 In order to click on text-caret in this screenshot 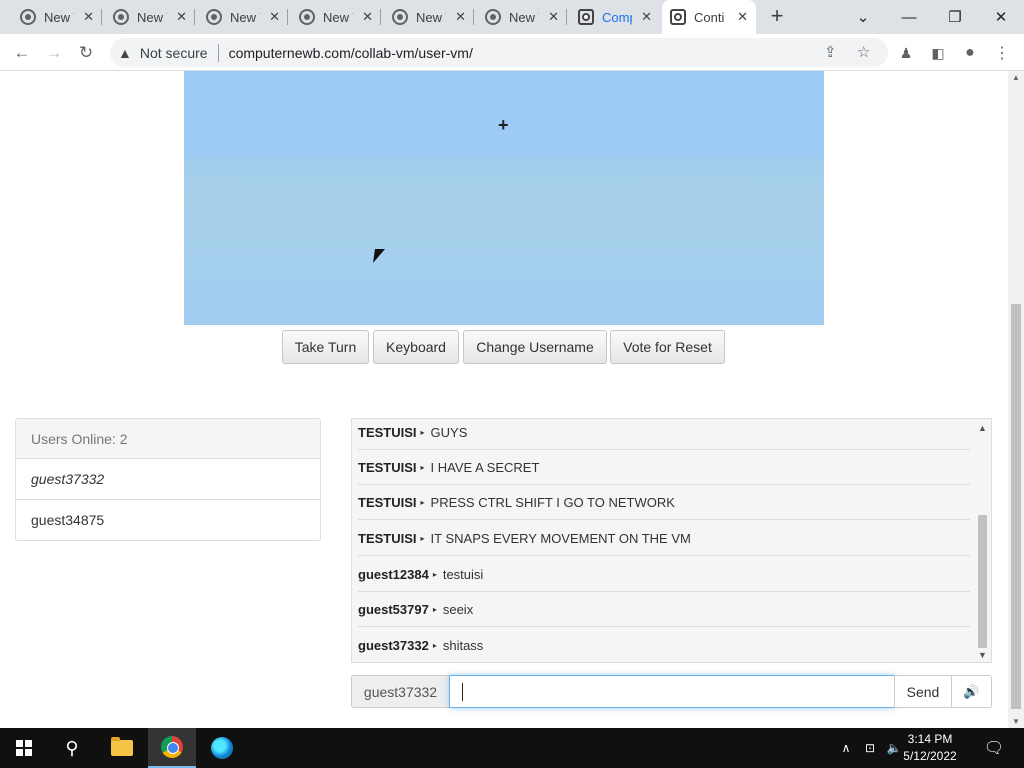, I will do `click(462, 692)`.